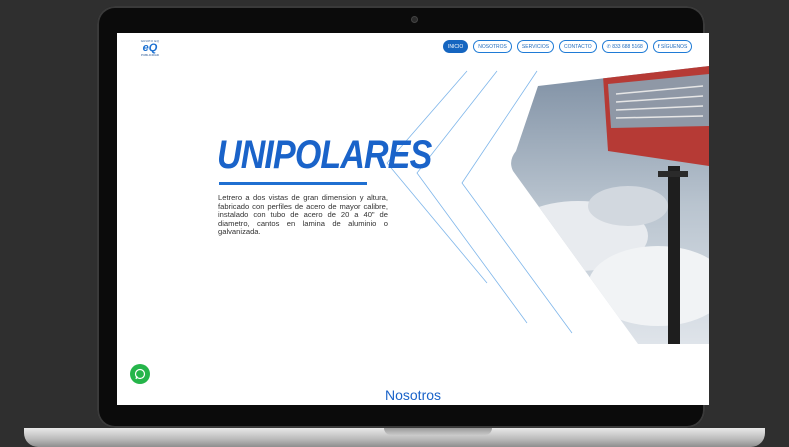 This screenshot has width=789, height=447. I want to click on camera-dot, so click(414, 19).